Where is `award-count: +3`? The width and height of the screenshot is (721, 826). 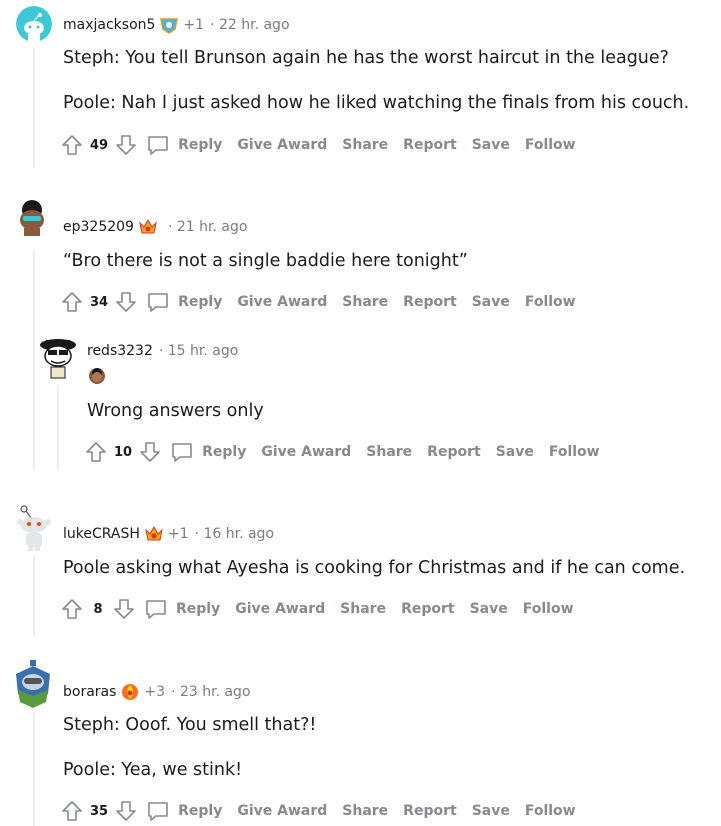
award-count: +3 is located at coordinates (155, 692).